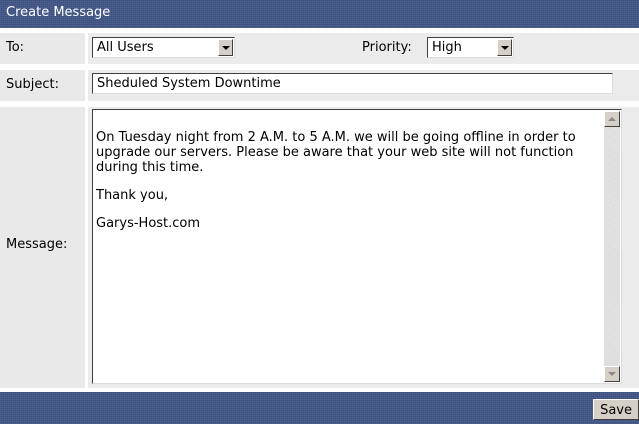 Image resolution: width=639 pixels, height=424 pixels. What do you see at coordinates (319, 14) in the screenshot?
I see `panel-title-bar: Create Message` at bounding box center [319, 14].